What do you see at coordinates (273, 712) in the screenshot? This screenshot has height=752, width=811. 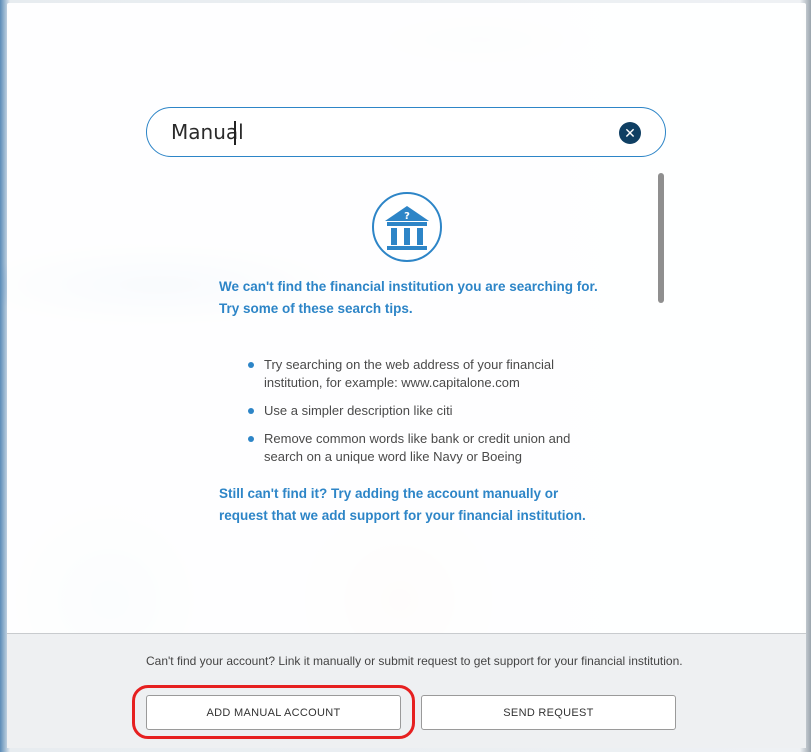 I see `add-manual-account-button: ADD MANUAL ACCOUNT` at bounding box center [273, 712].